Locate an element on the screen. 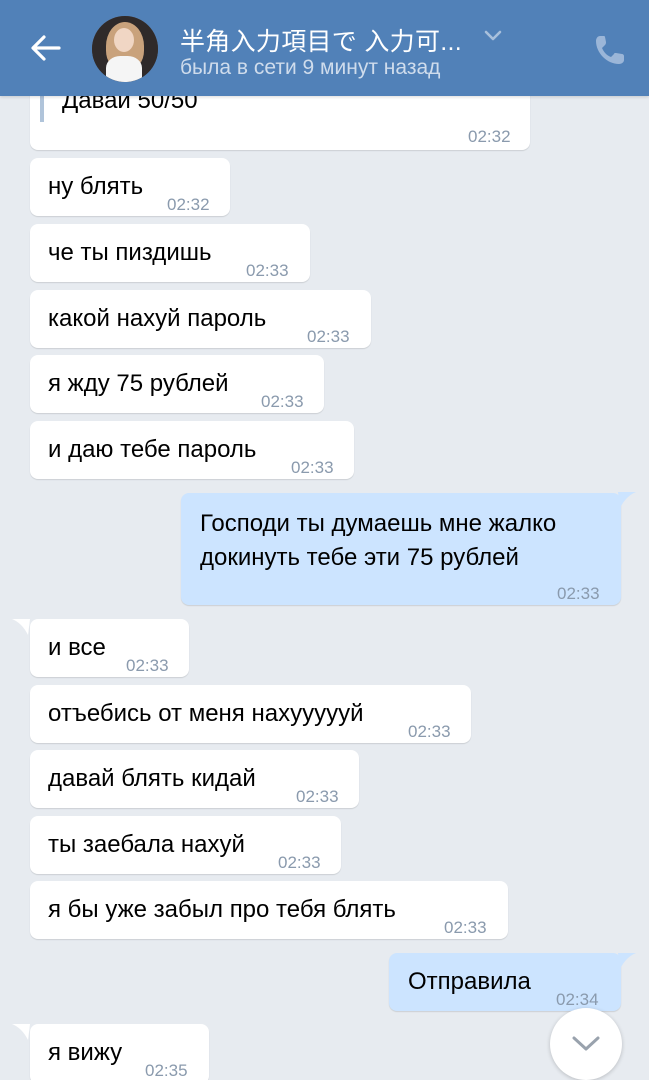 This screenshot has height=1080, width=649. message-text-line2: докинуть тебе эти 75 рублей is located at coordinates (359, 557).